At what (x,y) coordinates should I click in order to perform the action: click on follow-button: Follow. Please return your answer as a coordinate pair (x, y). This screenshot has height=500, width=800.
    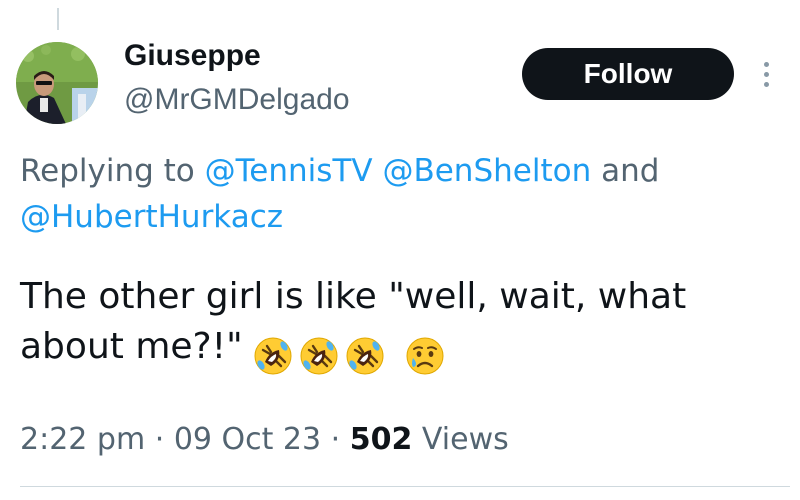
    Looking at the image, I should click on (628, 74).